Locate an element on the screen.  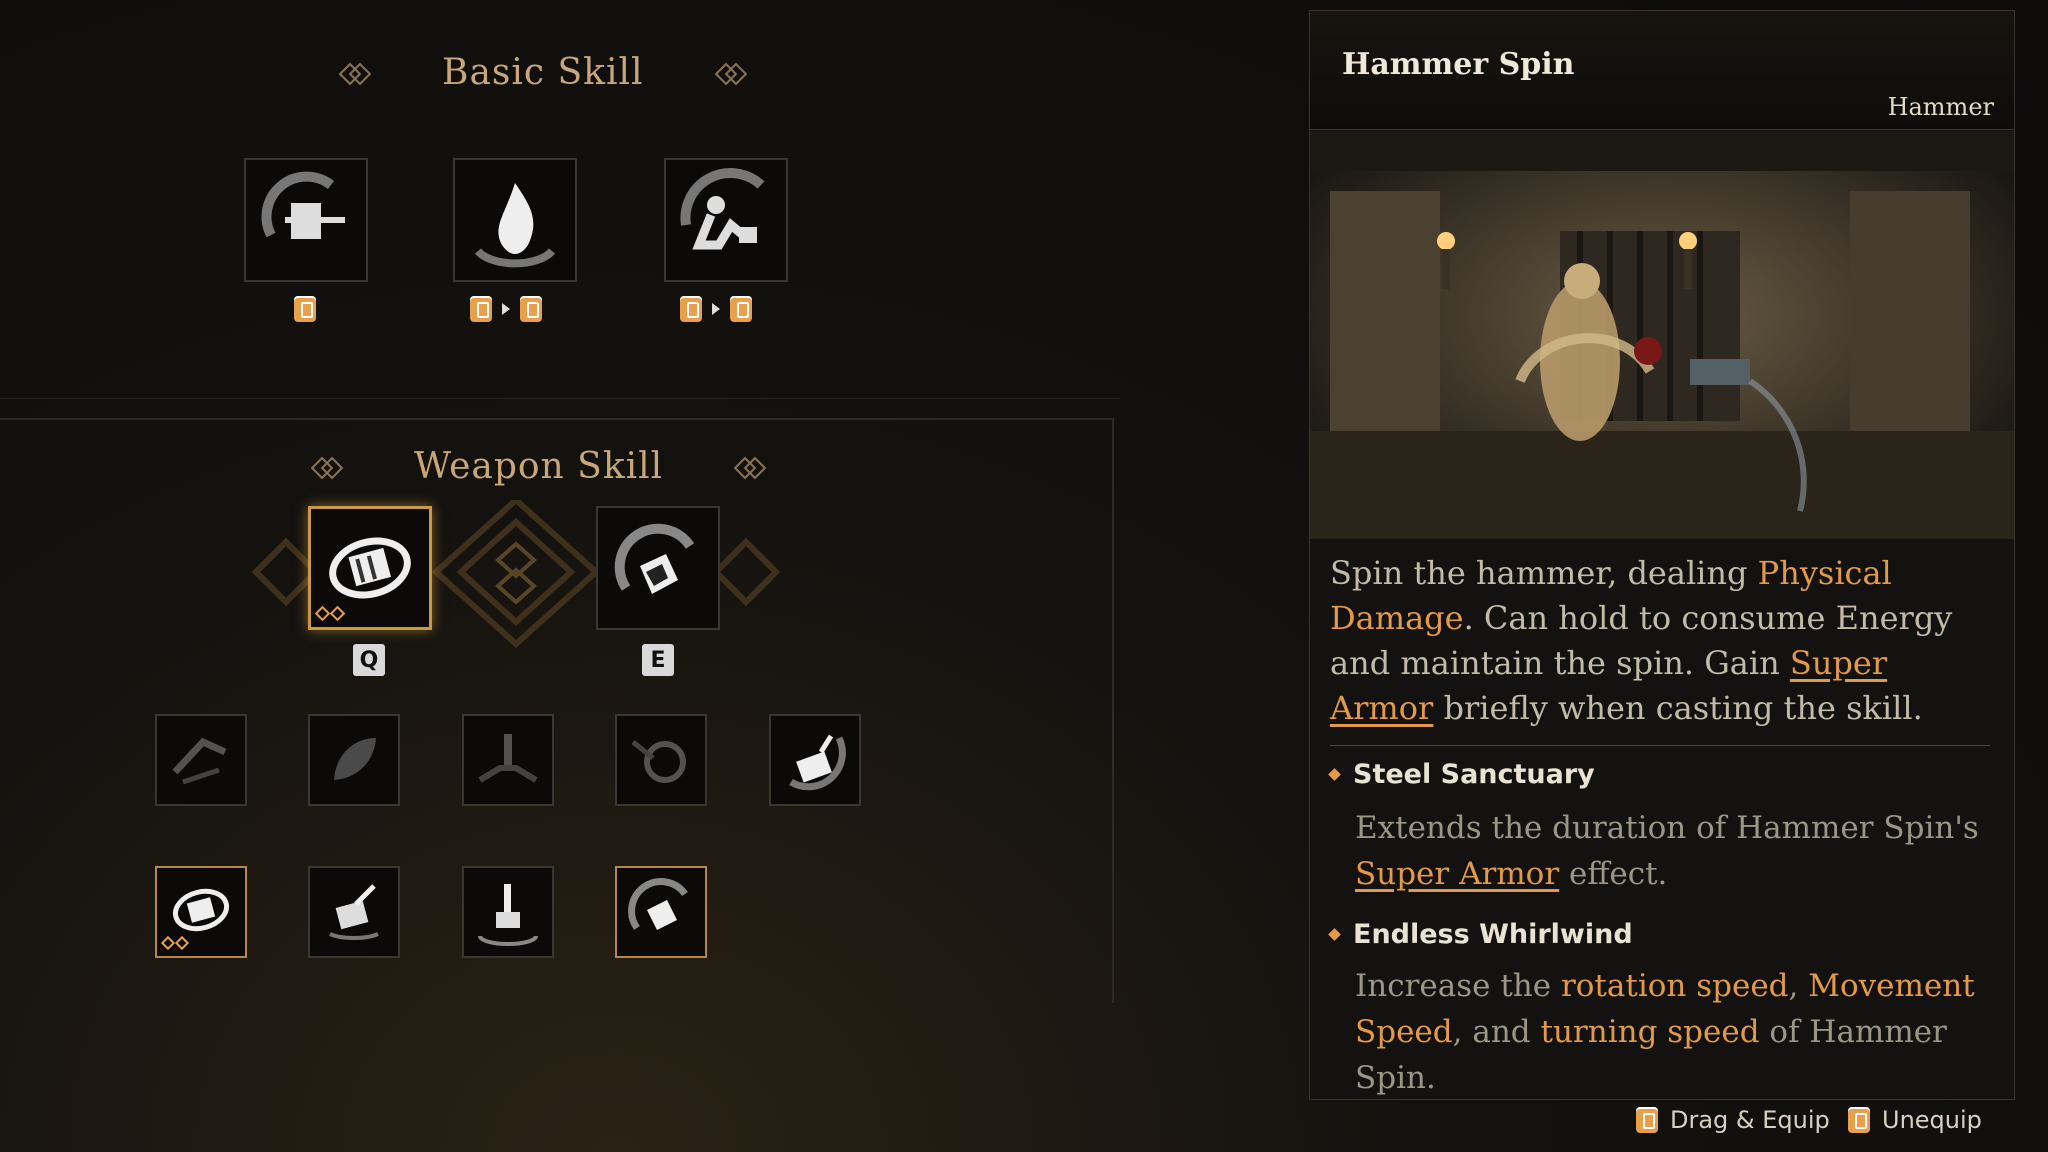
skill-option-ground-slam is located at coordinates (508, 912).